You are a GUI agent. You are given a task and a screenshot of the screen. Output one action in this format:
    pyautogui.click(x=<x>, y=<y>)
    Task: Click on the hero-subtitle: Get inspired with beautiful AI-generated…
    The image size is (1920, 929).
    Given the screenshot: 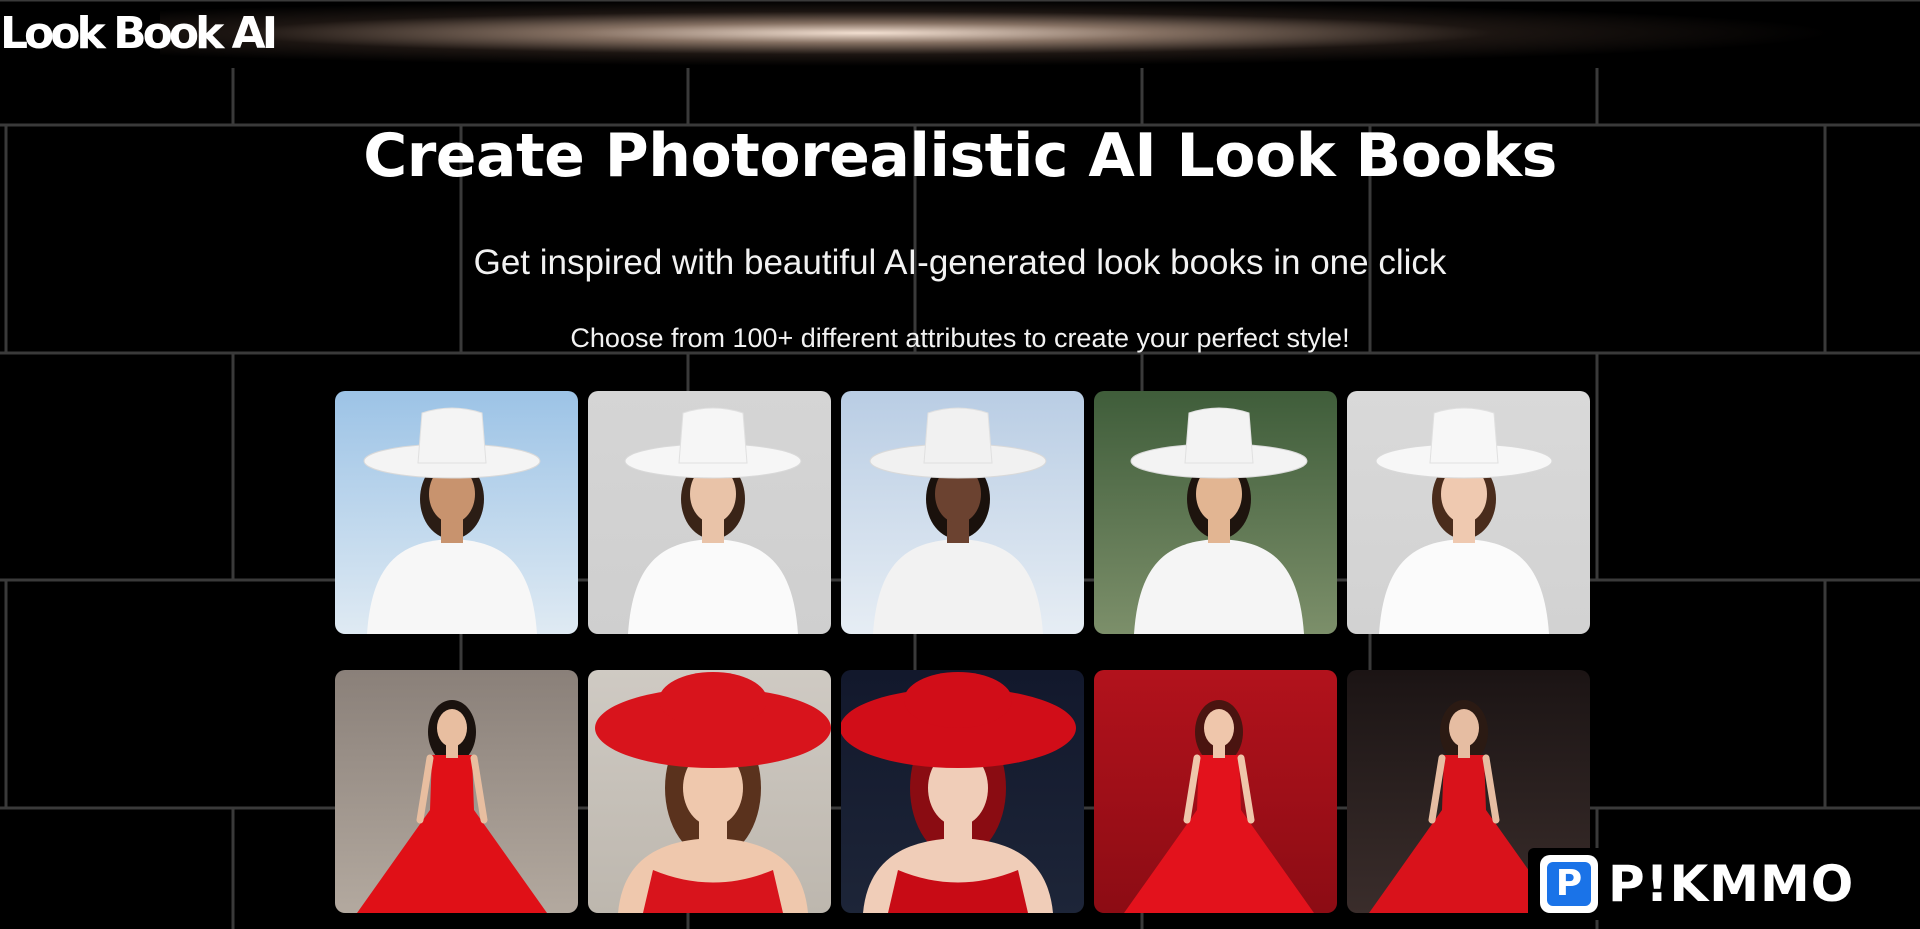 What is the action you would take?
    pyautogui.click(x=960, y=262)
    